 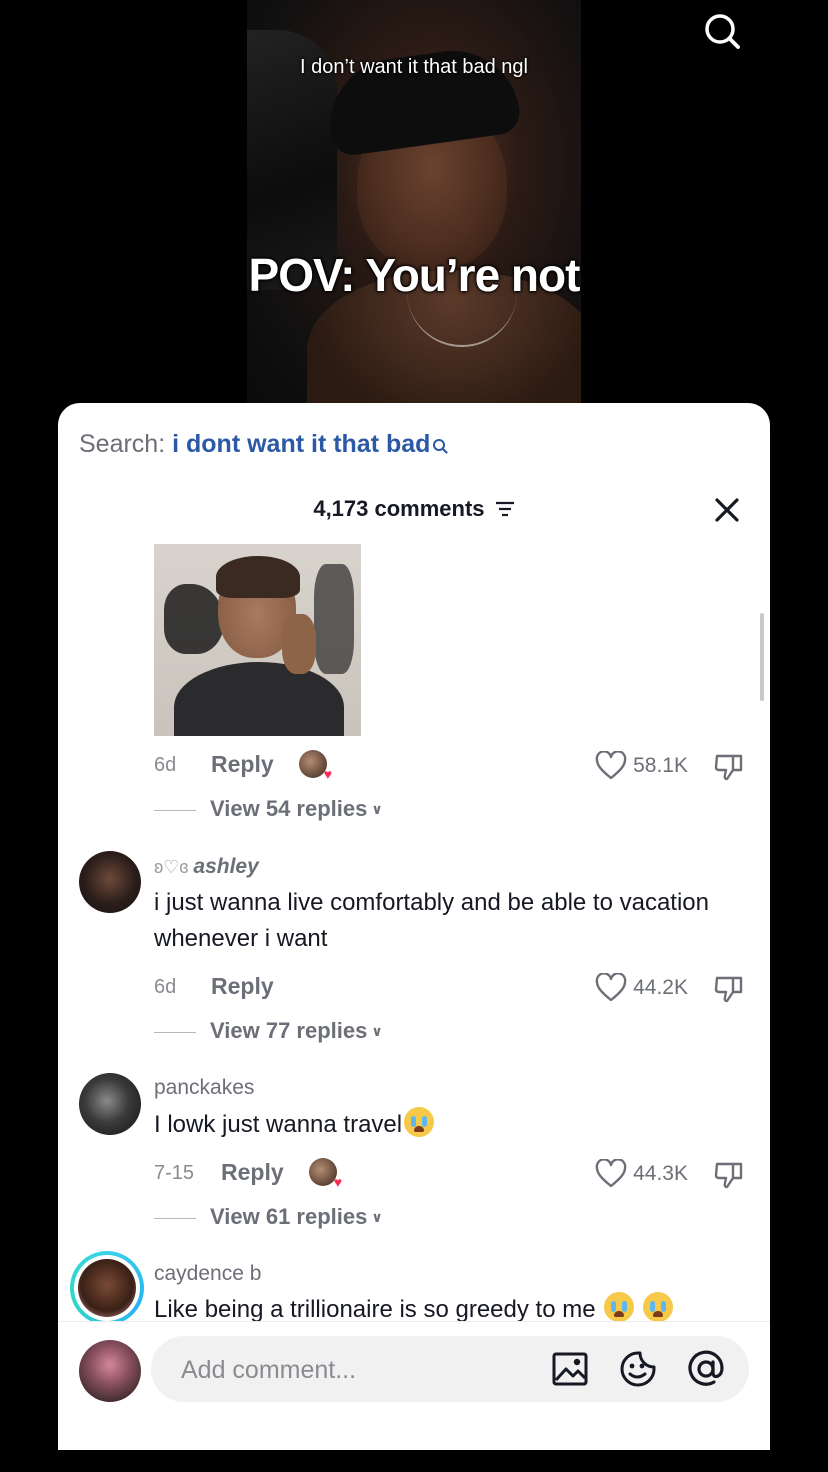 I want to click on emoji-sticker-icon, so click(x=638, y=1369).